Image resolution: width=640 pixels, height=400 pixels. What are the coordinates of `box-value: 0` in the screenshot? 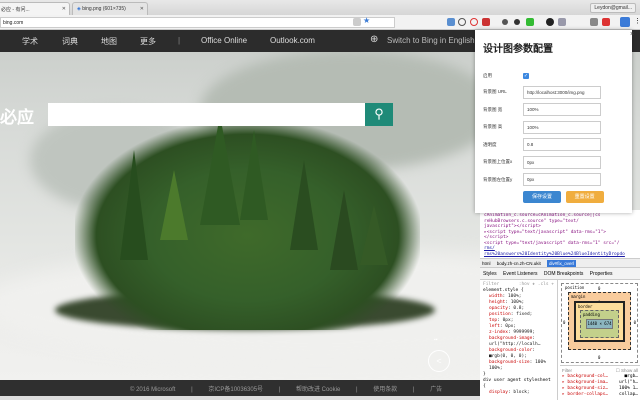 It's located at (599, 357).